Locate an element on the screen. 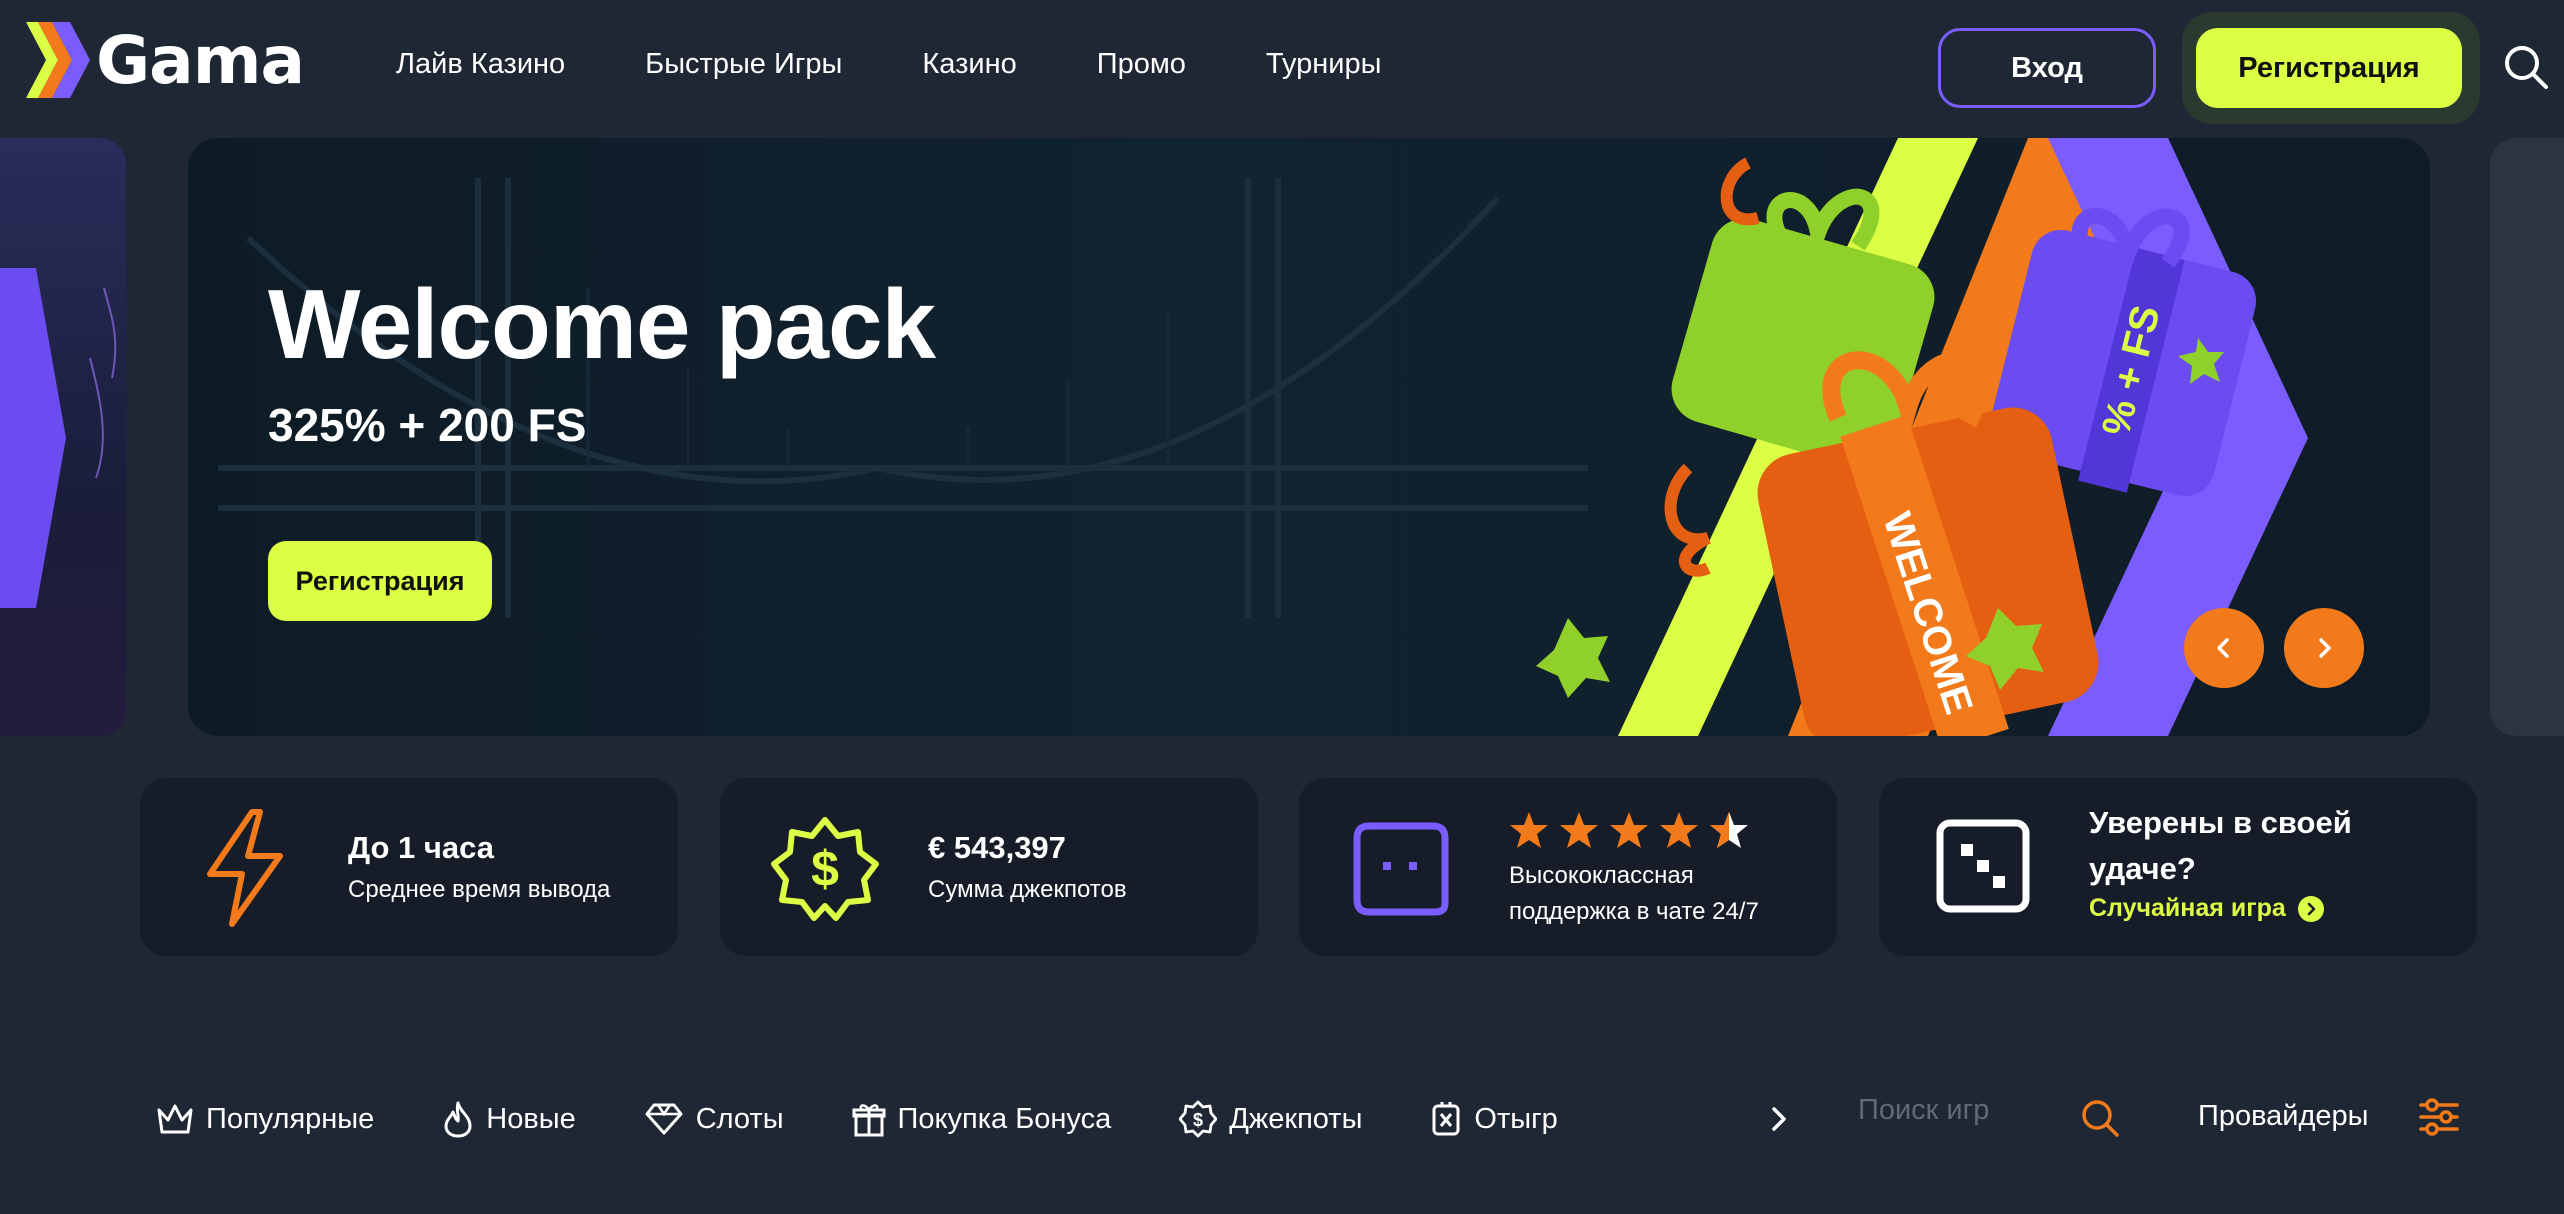 Image resolution: width=2564 pixels, height=1214 pixels. category-bonus-buy: Покупка Бонуса is located at coordinates (982, 1119).